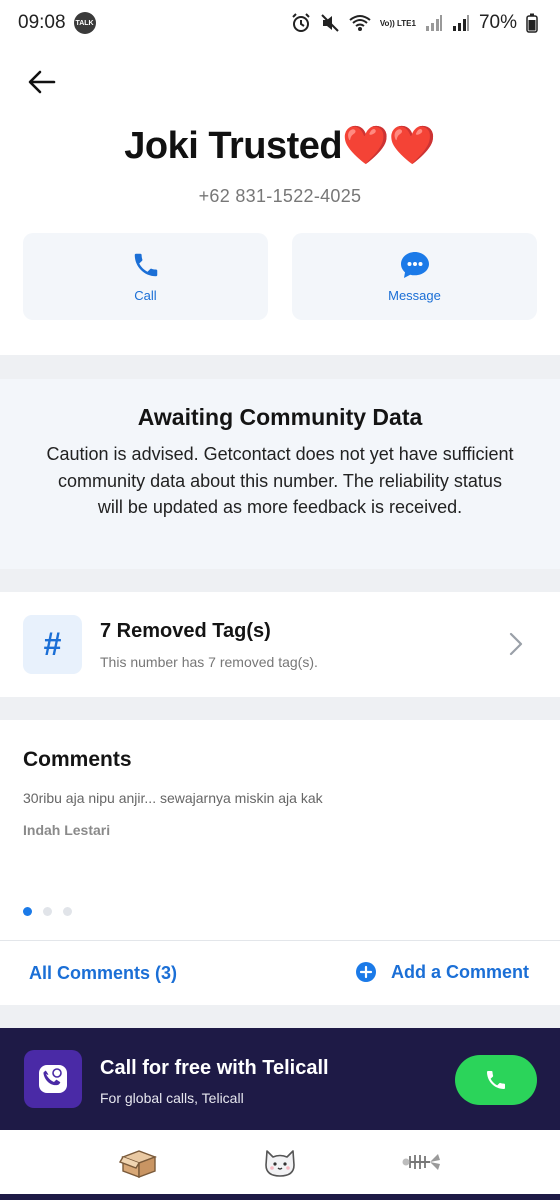 This screenshot has height=1200, width=560. I want to click on all-comments-link: All Comments (3), so click(103, 973).